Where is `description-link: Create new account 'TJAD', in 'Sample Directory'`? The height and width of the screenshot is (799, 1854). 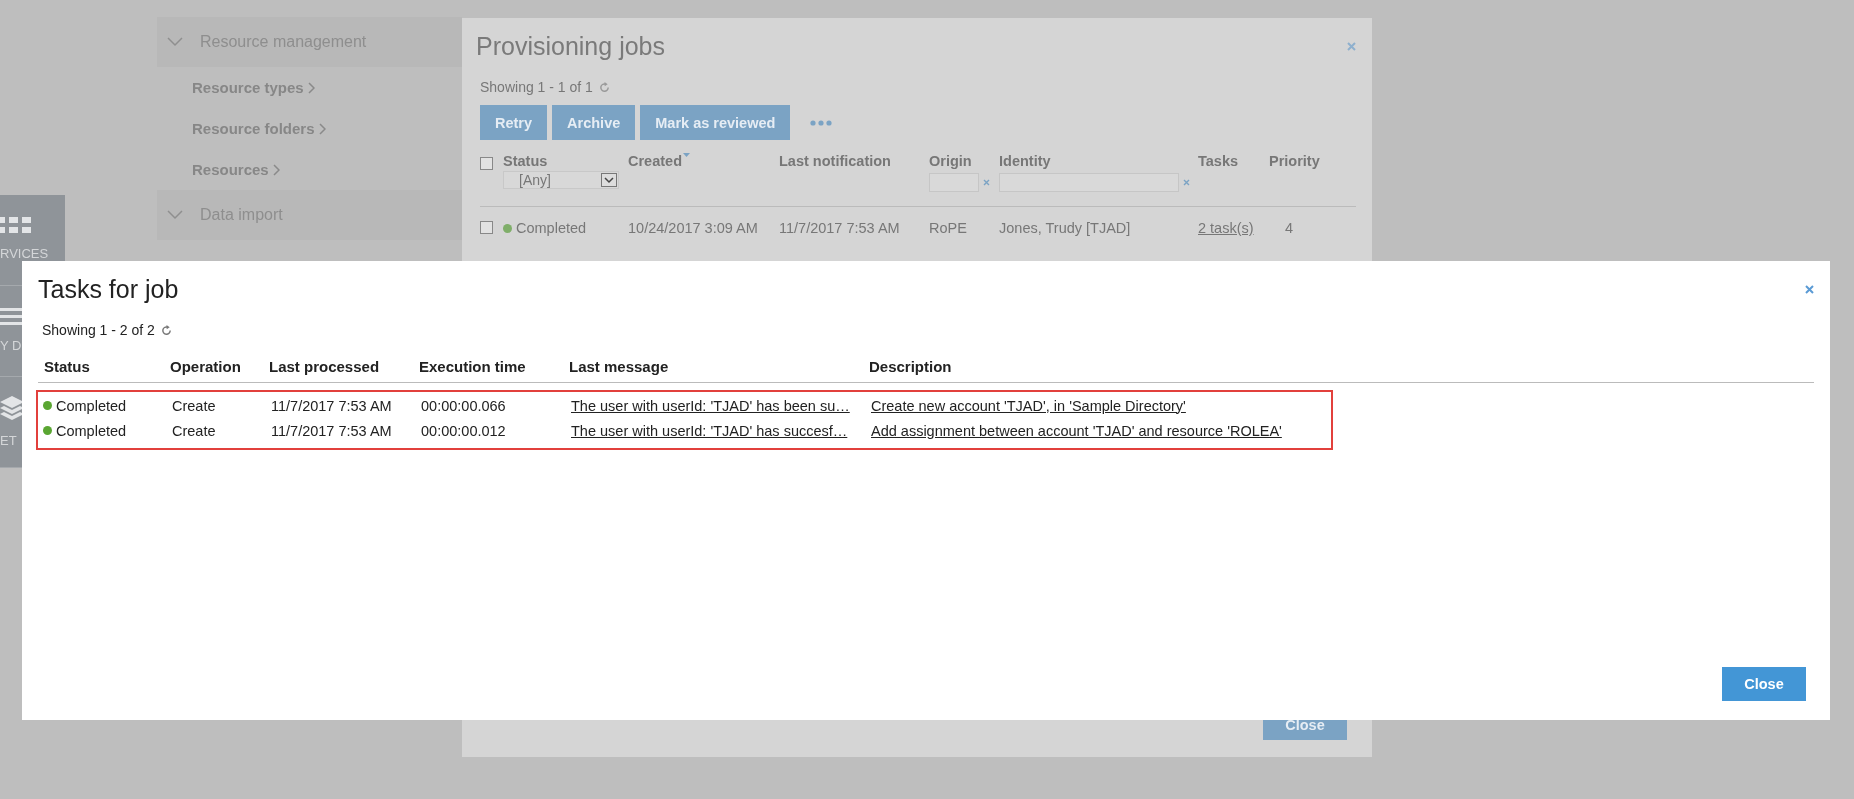 description-link: Create new account 'TJAD', in 'Sample Directory' is located at coordinates (1028, 405).